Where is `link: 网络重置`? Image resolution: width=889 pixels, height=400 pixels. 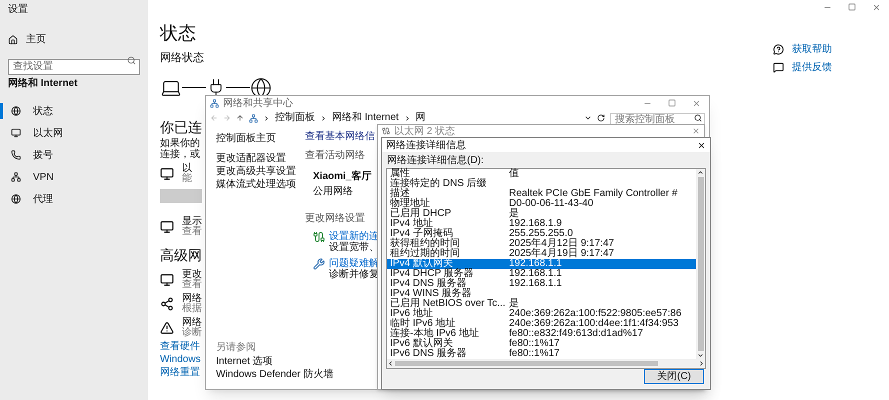
link: 网络重置 is located at coordinates (180, 372).